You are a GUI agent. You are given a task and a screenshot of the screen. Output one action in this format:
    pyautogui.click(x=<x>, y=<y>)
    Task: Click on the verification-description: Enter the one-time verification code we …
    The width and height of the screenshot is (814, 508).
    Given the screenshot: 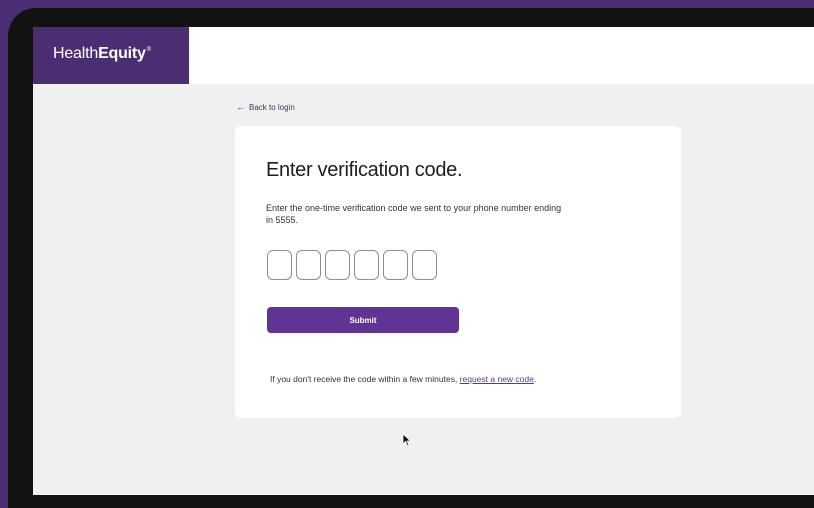 What is the action you would take?
    pyautogui.click(x=414, y=214)
    